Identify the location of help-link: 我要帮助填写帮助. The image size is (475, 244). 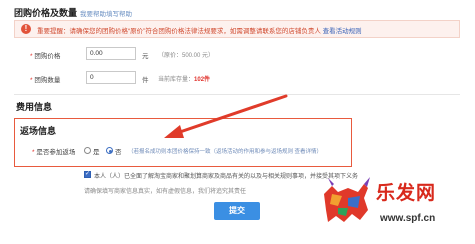
(106, 13).